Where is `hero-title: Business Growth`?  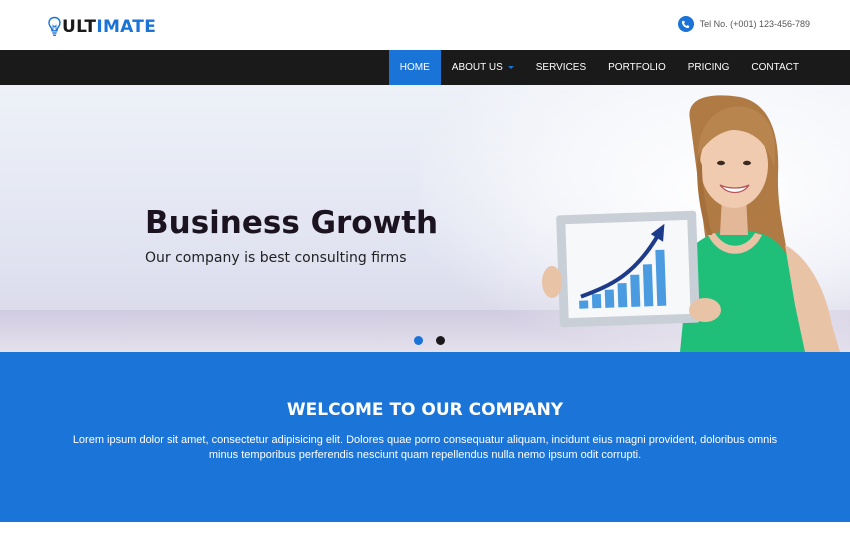
hero-title: Business Growth is located at coordinates (292, 223).